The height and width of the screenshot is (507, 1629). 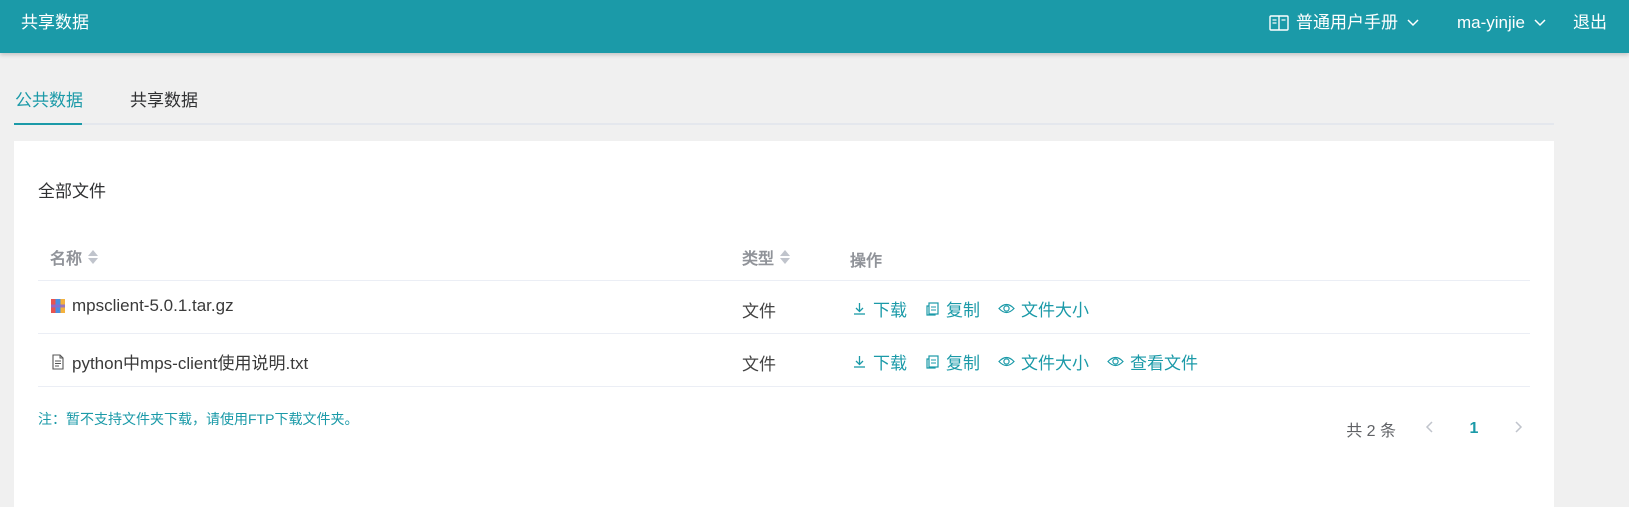 What do you see at coordinates (164, 101) in the screenshot?
I see `tab-shared-data: 共享数据` at bounding box center [164, 101].